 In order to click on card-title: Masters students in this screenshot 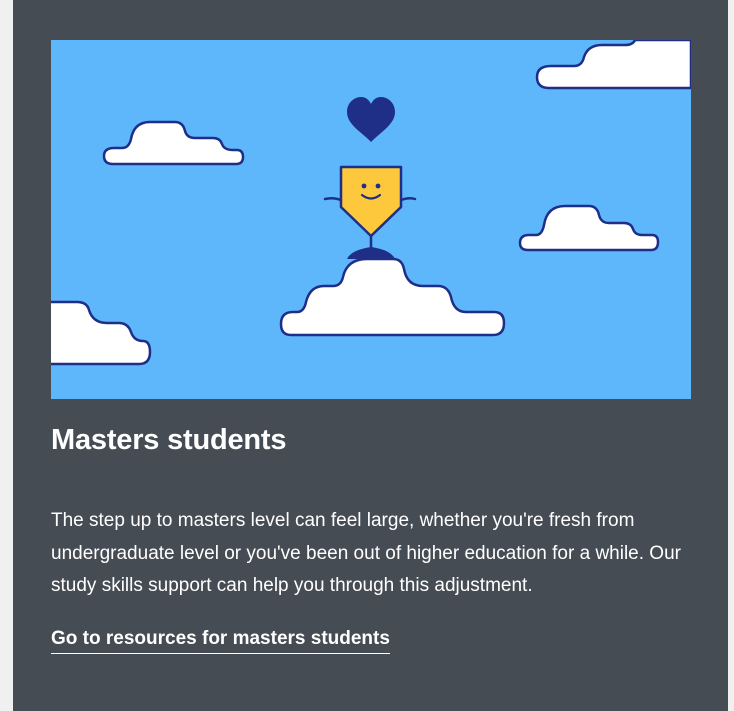, I will do `click(169, 440)`.